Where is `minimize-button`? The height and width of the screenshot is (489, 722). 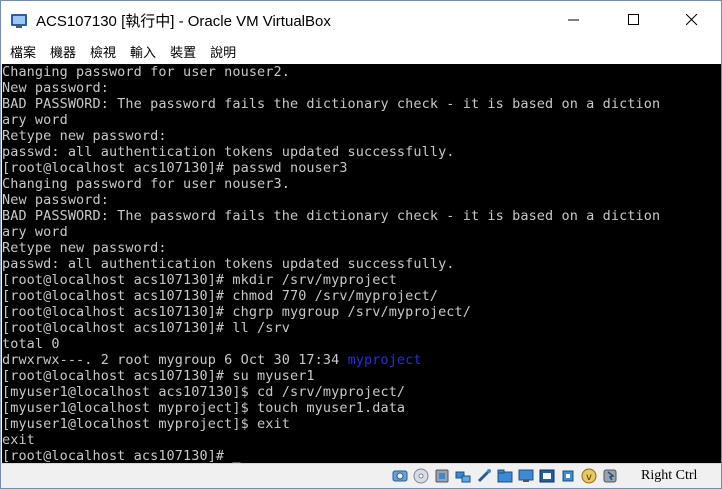
minimize-button is located at coordinates (574, 20).